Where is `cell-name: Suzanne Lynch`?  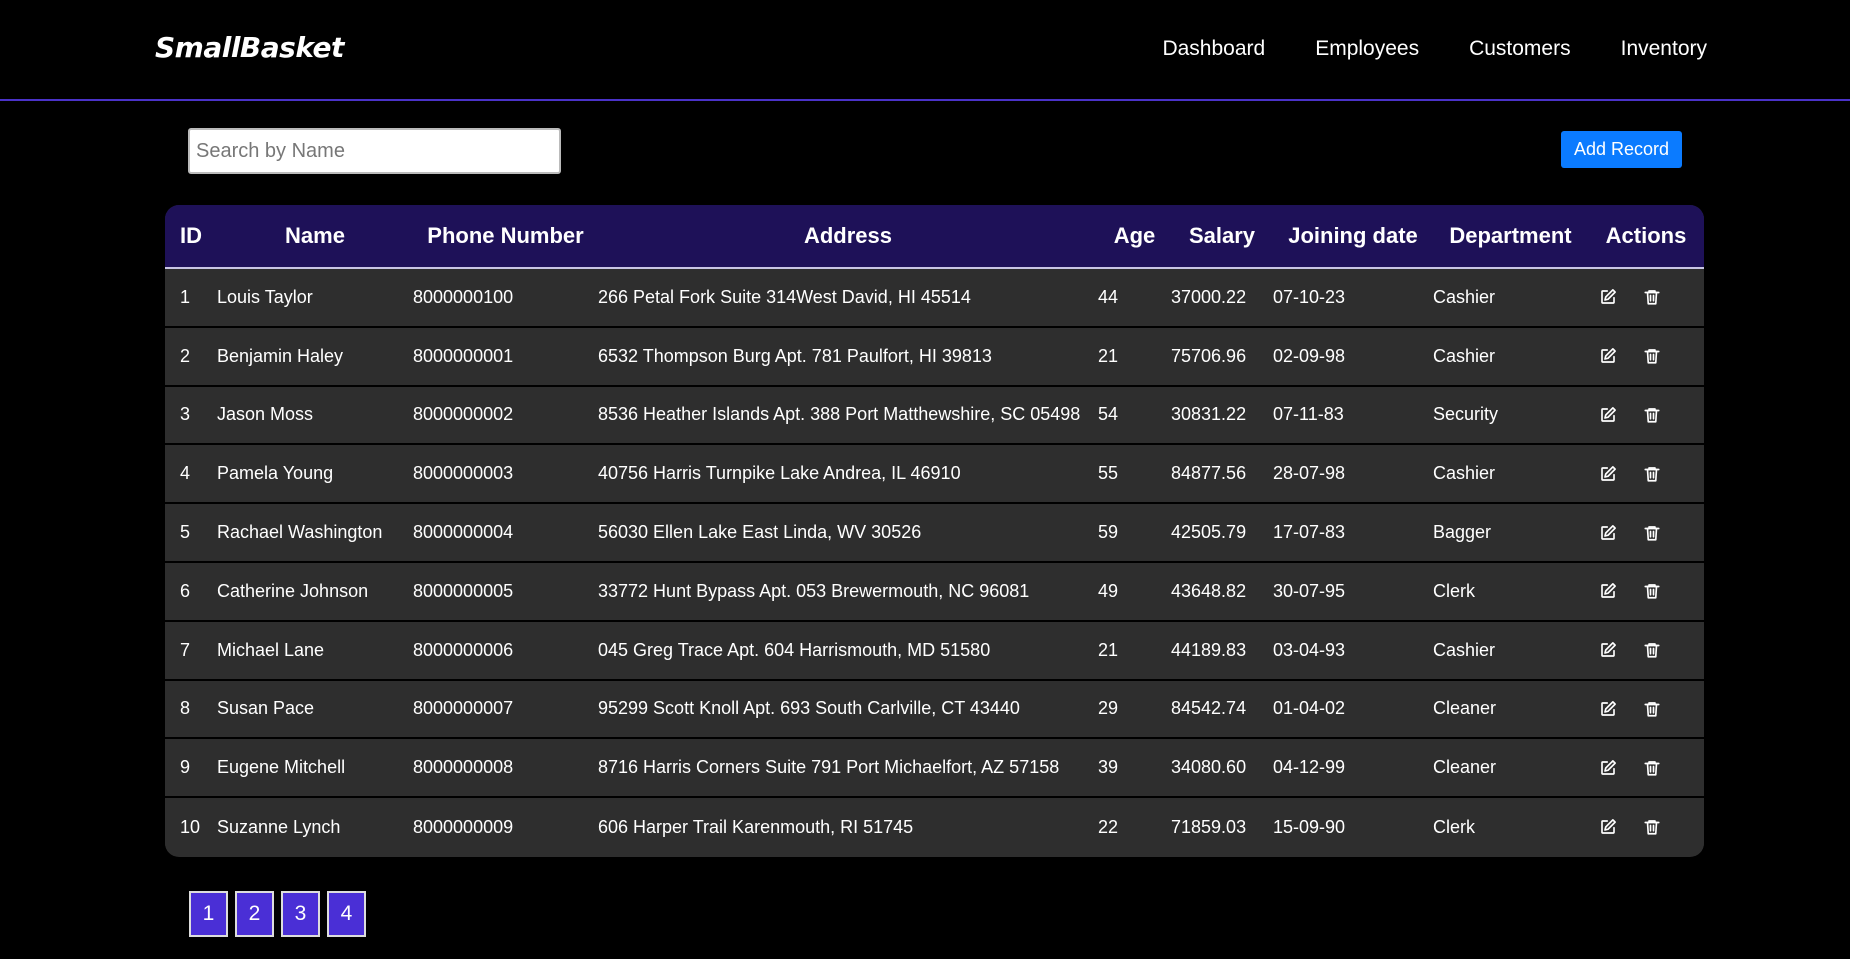
cell-name: Suzanne Lynch is located at coordinates (315, 826).